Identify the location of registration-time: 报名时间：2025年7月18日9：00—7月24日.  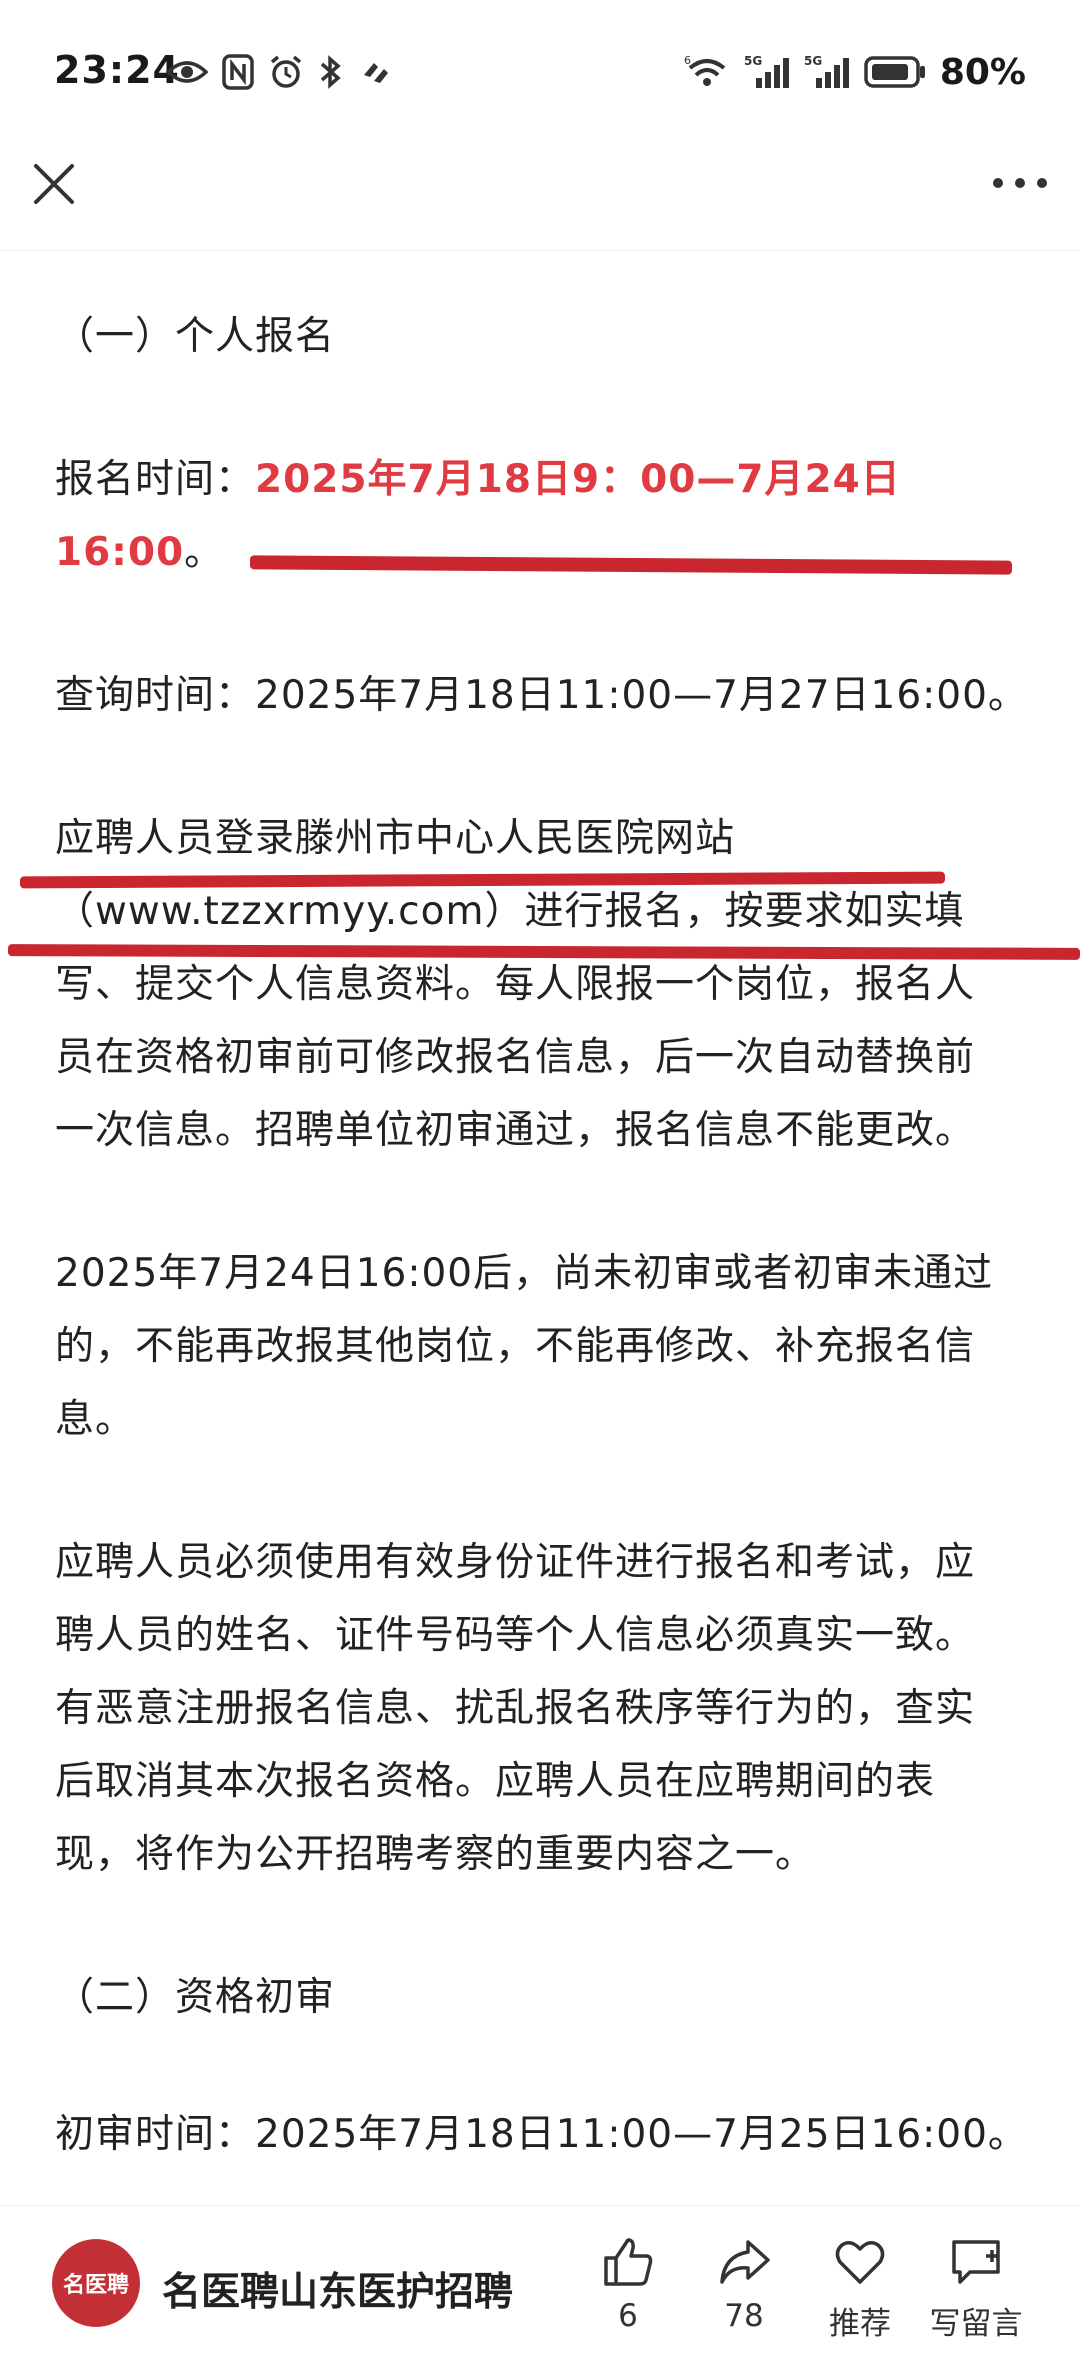
(542, 479).